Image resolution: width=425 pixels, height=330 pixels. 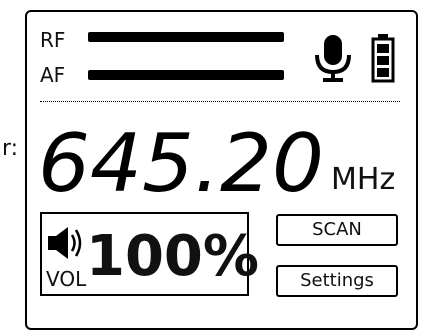 I want to click on divider, so click(x=220, y=101).